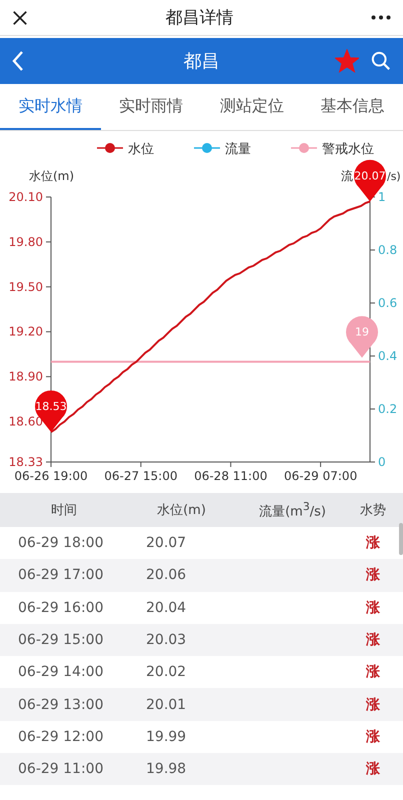  I want to click on table-cell-text: 06-29 14:00, so click(60, 672).